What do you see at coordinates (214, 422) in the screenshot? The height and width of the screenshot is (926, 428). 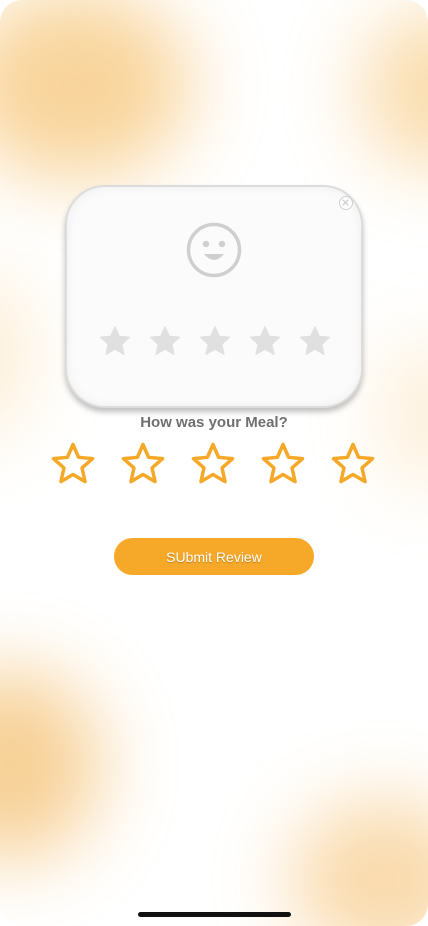 I see `question-text: How was your Meal?` at bounding box center [214, 422].